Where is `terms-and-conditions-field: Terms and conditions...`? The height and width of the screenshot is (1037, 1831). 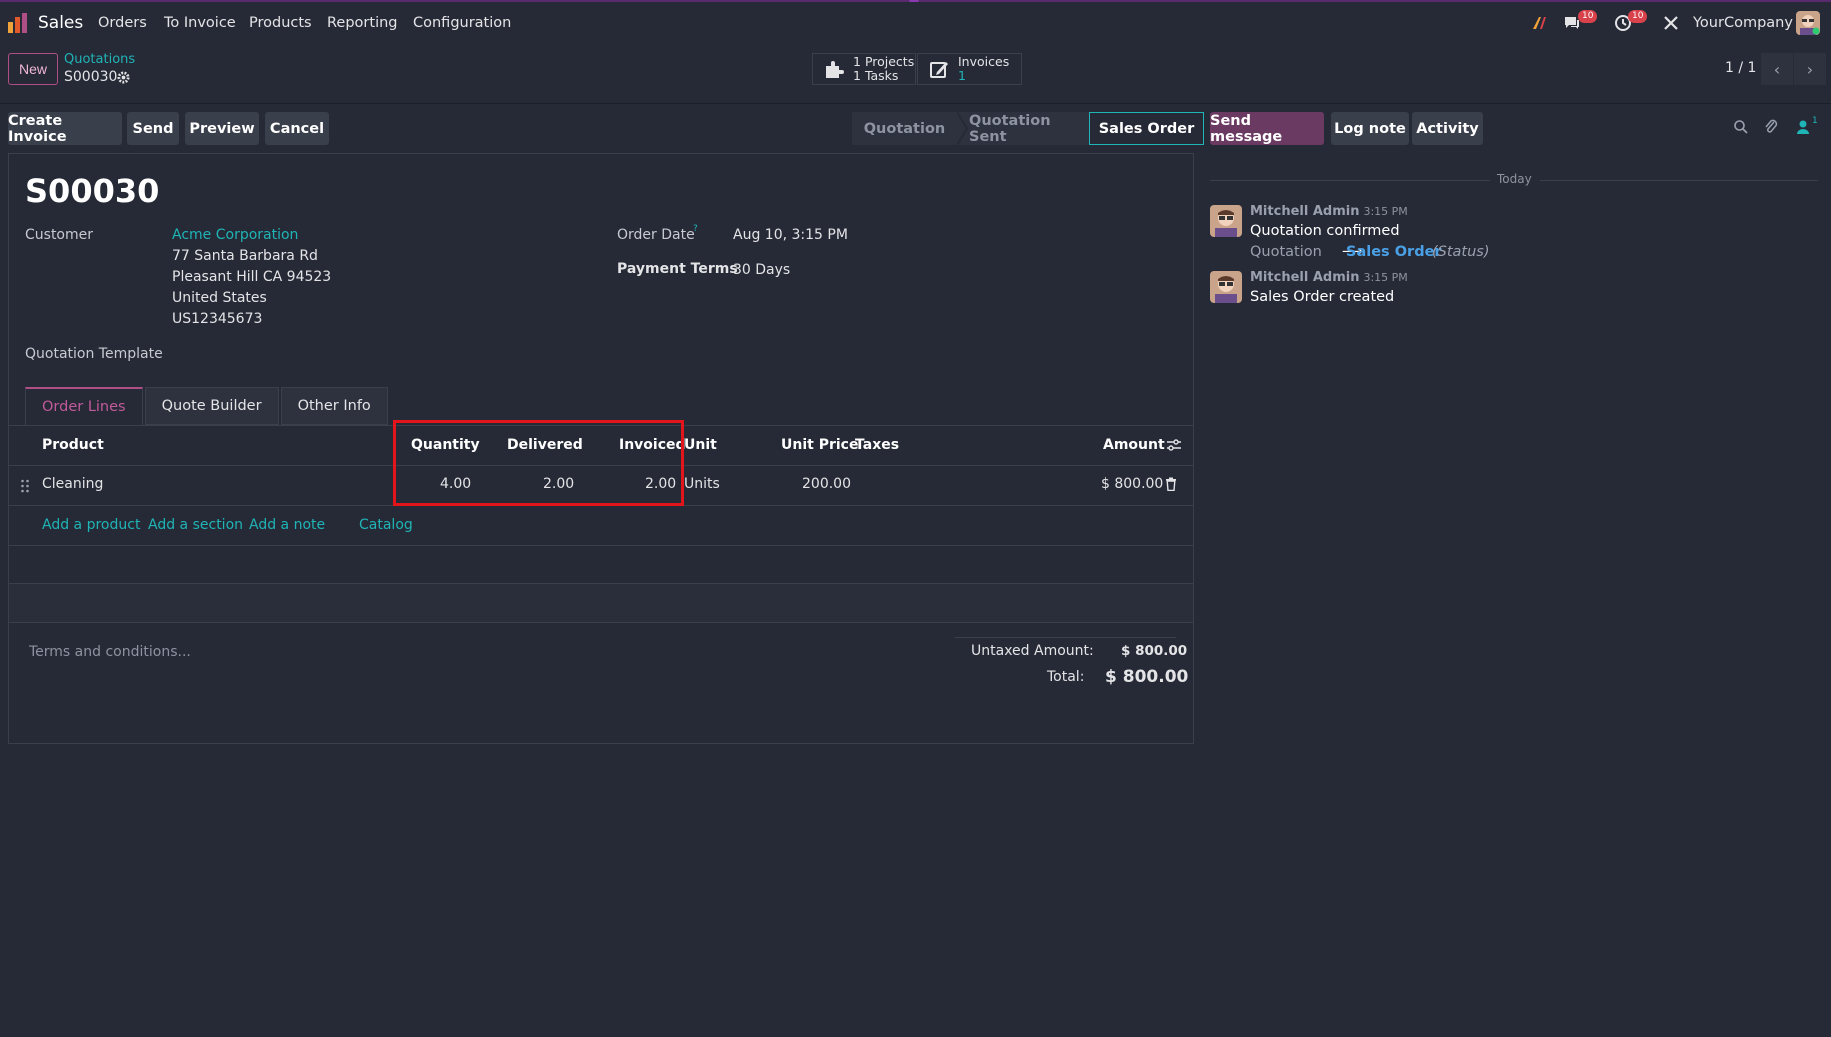 terms-and-conditions-field: Terms and conditions... is located at coordinates (110, 652).